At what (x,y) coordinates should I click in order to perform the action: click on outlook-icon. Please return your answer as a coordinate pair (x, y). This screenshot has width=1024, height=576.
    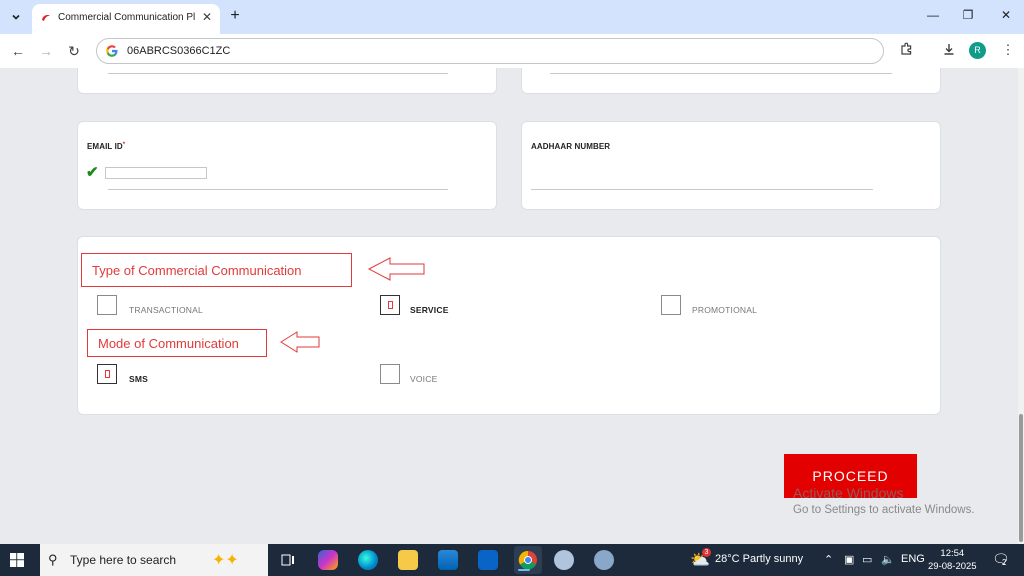
    Looking at the image, I should click on (488, 560).